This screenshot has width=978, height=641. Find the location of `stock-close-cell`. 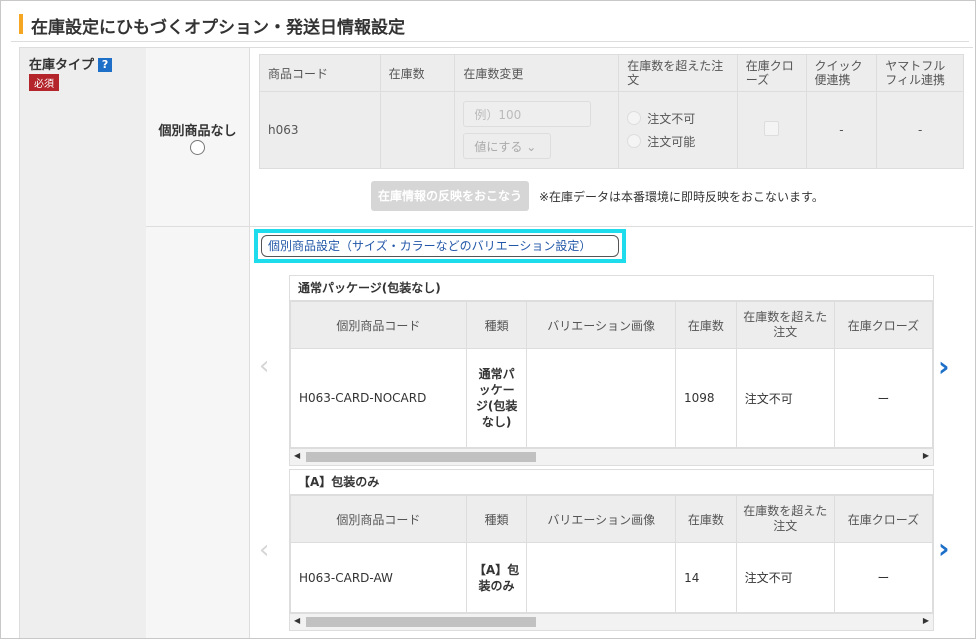

stock-close-cell is located at coordinates (771, 130).